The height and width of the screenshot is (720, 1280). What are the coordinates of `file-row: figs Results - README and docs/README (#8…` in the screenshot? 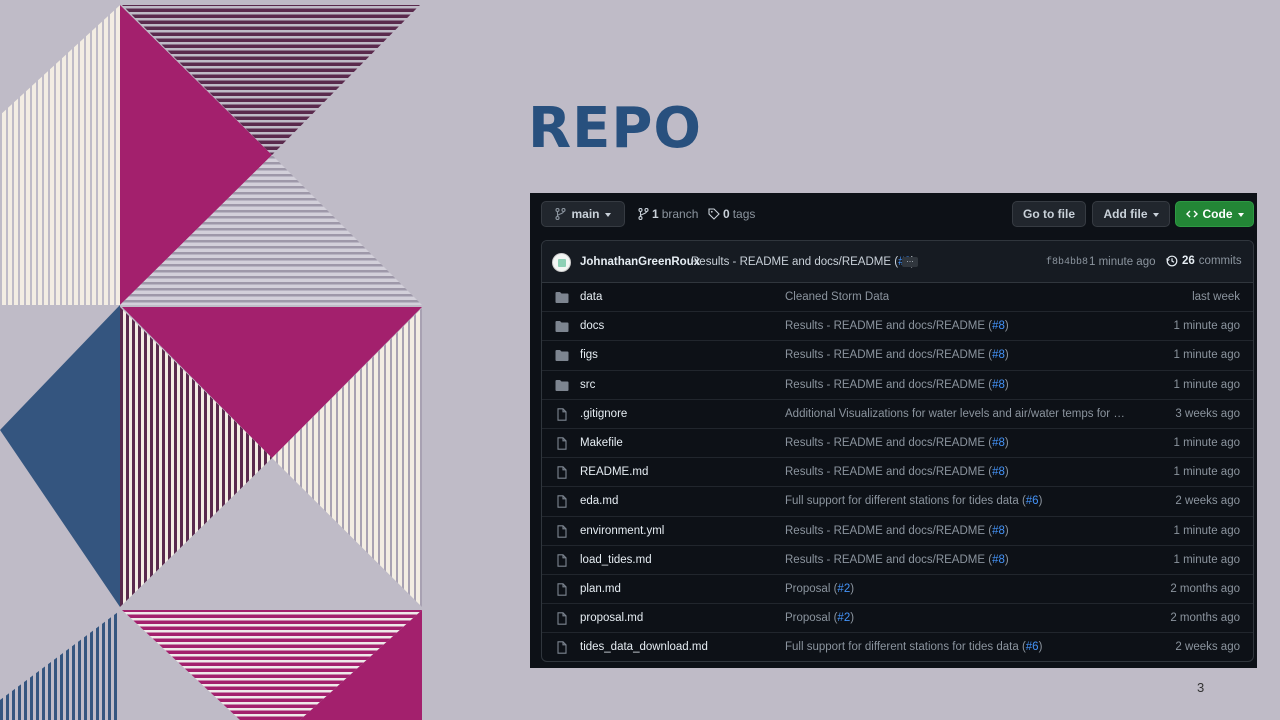 It's located at (897, 356).